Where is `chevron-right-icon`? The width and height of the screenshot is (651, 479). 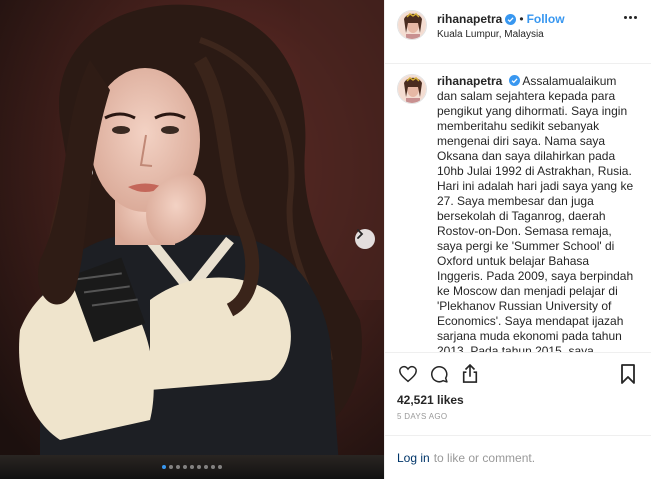
chevron-right-icon is located at coordinates (360, 234).